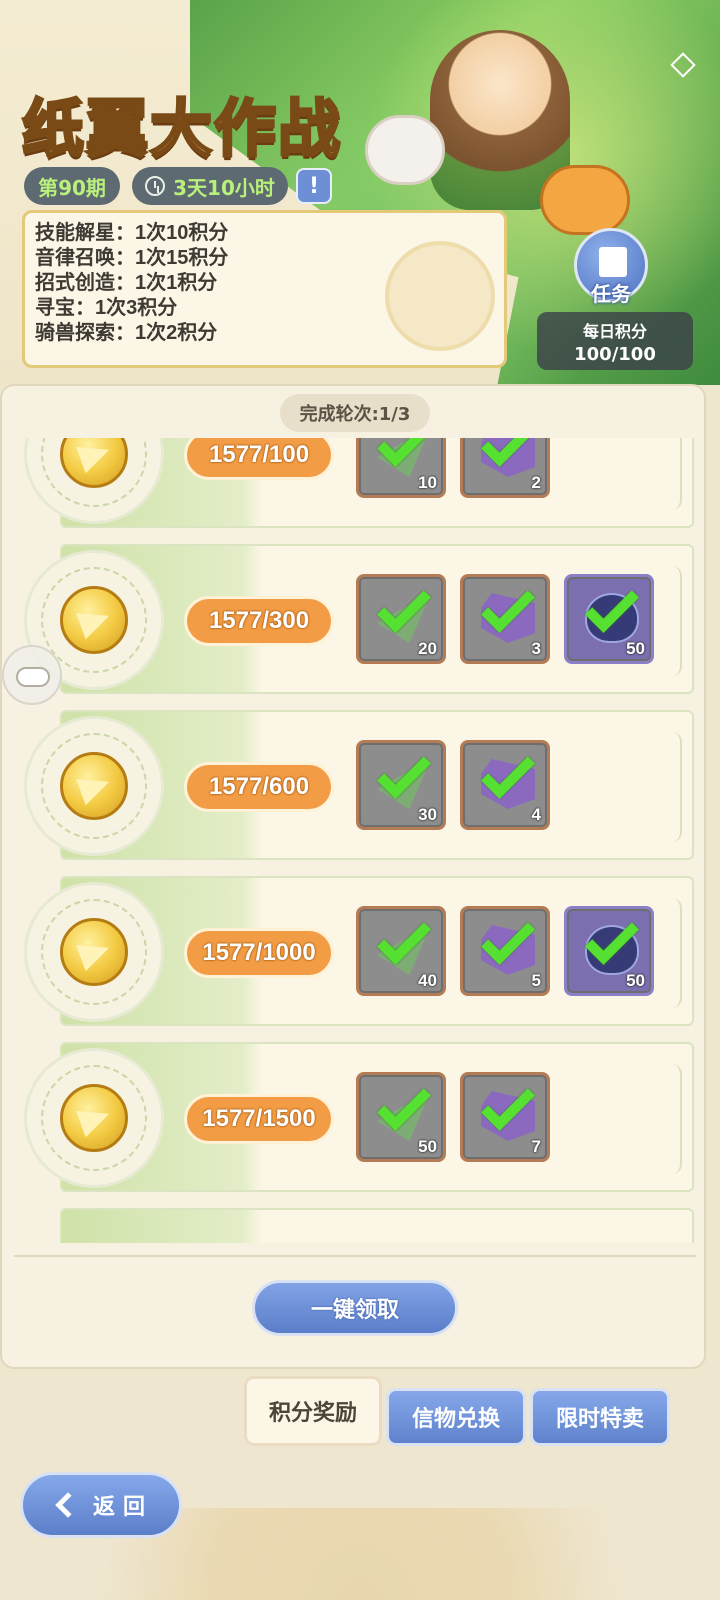 Image resolution: width=720 pixels, height=1600 pixels. I want to click on reward-items: 20 3 50, so click(505, 619).